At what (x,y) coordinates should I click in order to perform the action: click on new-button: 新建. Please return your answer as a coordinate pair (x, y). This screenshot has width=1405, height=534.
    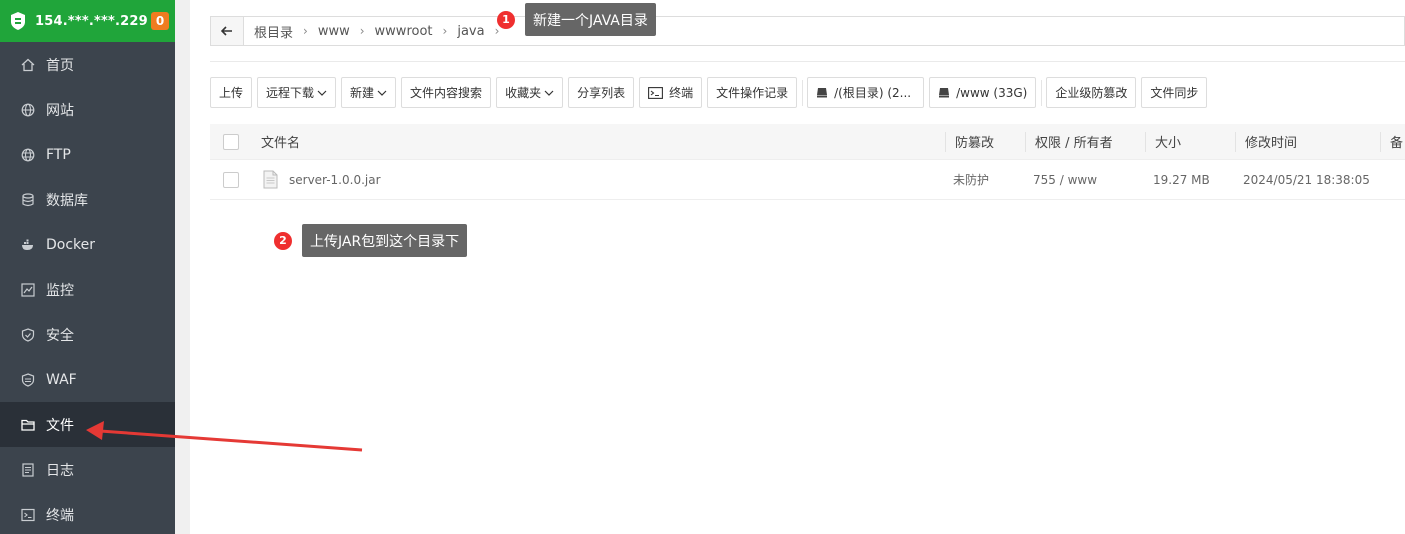
    Looking at the image, I should click on (369, 92).